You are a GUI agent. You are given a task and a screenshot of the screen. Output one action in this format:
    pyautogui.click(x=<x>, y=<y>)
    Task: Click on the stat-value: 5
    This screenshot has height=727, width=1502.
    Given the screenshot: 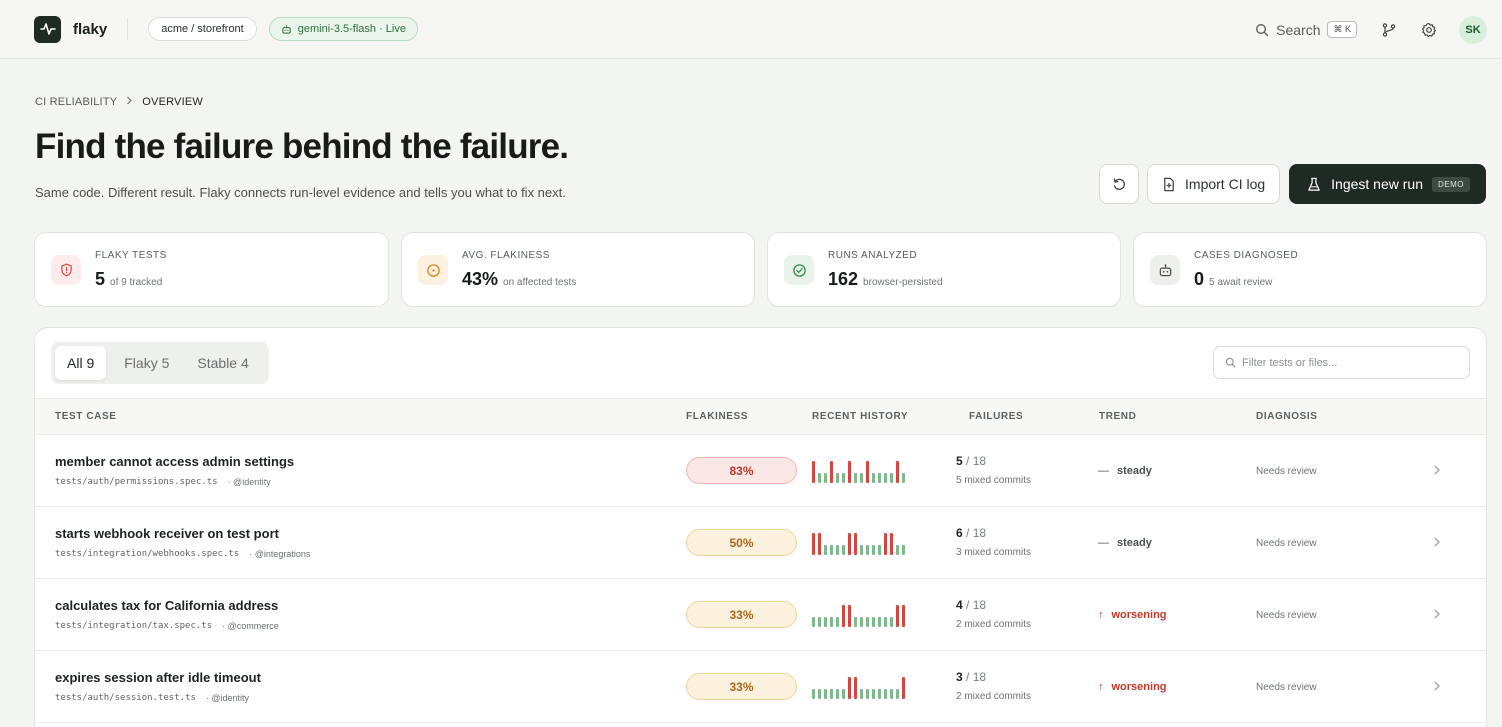 What is the action you would take?
    pyautogui.click(x=100, y=279)
    